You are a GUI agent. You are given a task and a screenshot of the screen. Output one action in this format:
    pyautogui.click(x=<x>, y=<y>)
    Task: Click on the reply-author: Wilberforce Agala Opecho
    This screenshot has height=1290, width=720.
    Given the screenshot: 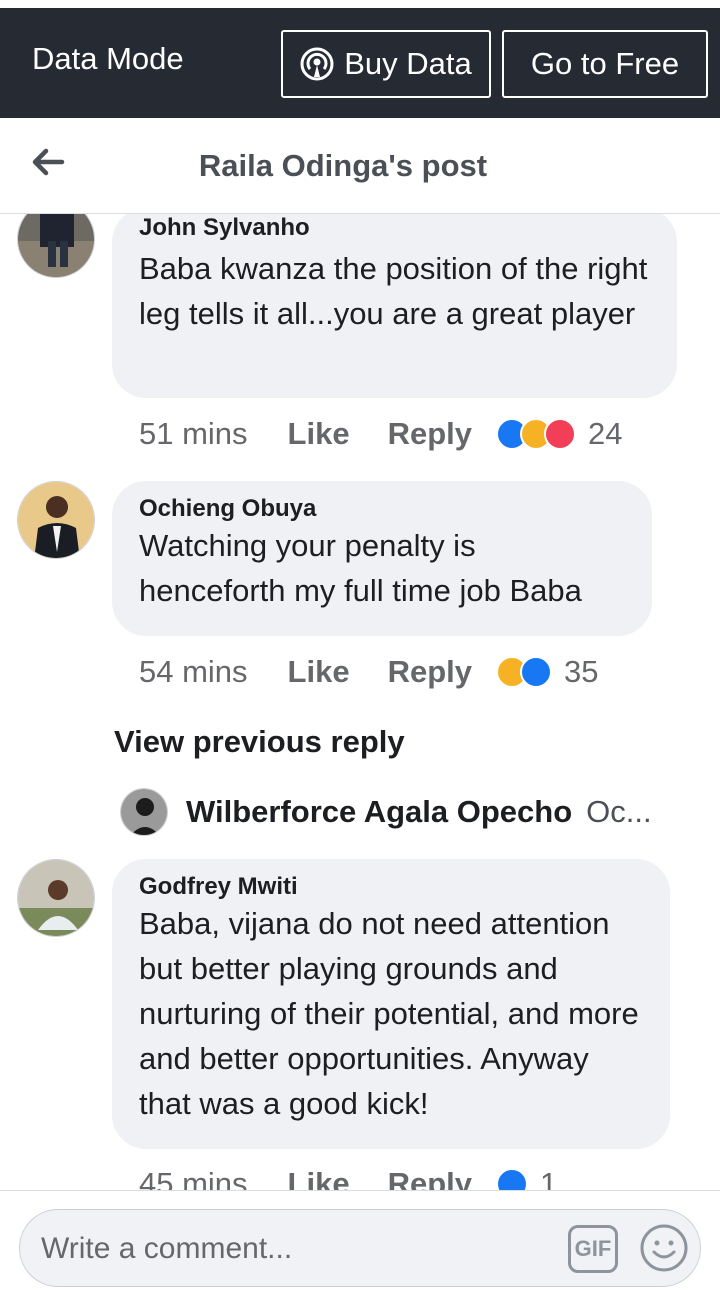 What is the action you would take?
    pyautogui.click(x=379, y=811)
    